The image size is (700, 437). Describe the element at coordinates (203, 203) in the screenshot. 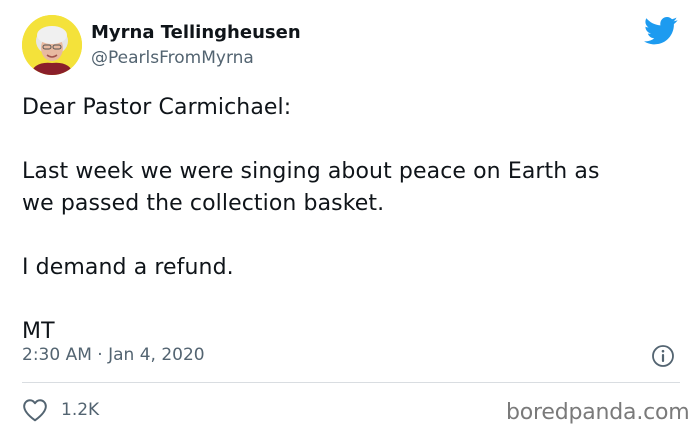

I see `tweet-line: we passed the collection basket.` at that location.